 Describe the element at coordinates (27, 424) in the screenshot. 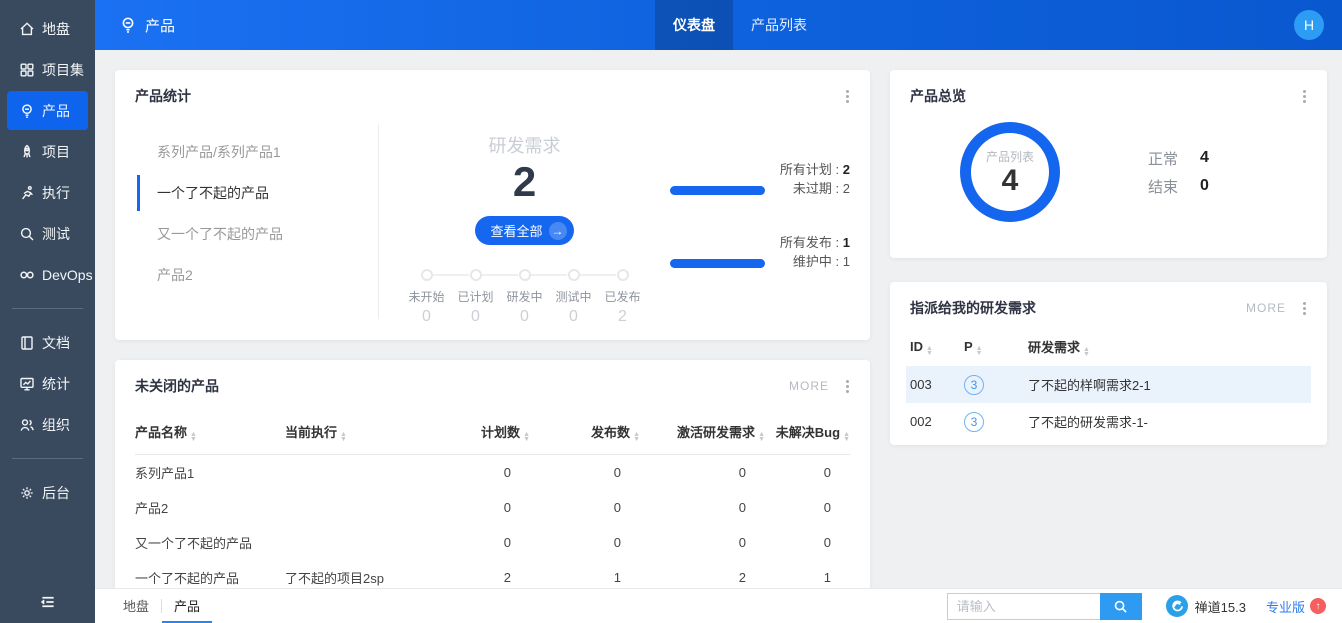

I see `org-people-icon` at that location.